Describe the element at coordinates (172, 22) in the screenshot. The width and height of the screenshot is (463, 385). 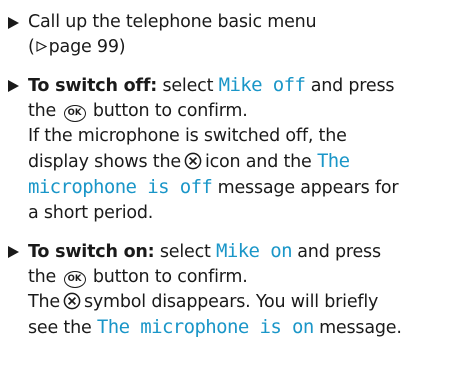
I see `step-text: Call up the telephone basic menu` at that location.